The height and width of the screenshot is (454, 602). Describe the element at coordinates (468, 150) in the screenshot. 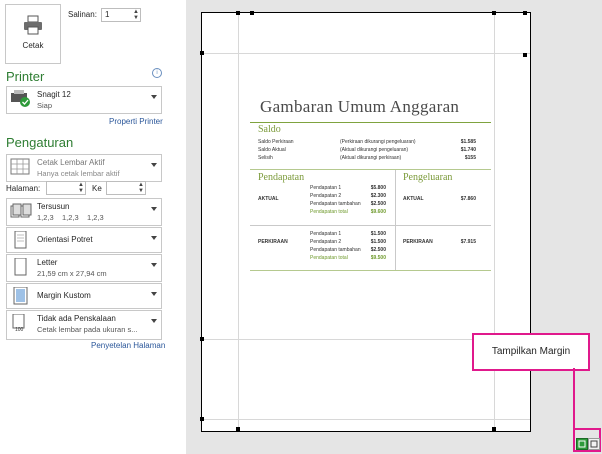

I see `saldo-value: $1.740` at that location.